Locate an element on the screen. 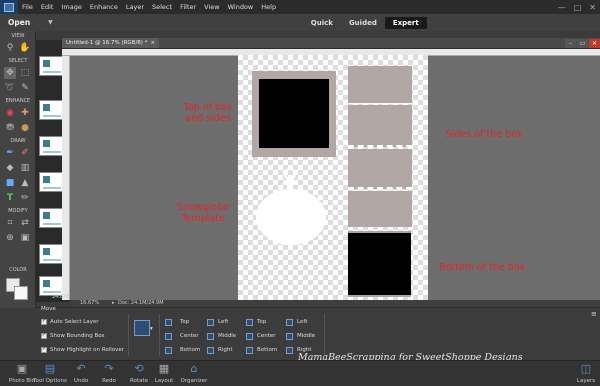 The width and height of the screenshot is (600, 386). box-side-panel is located at coordinates (380, 126).